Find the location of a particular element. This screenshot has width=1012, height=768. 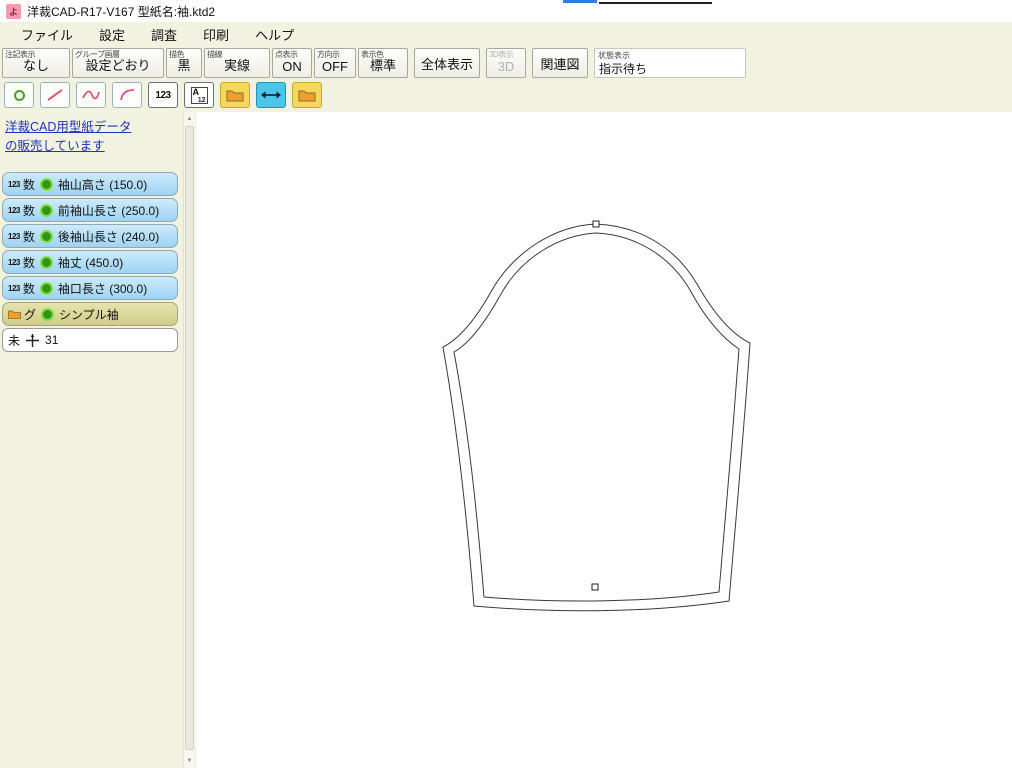

top-point-handle is located at coordinates (596, 224).